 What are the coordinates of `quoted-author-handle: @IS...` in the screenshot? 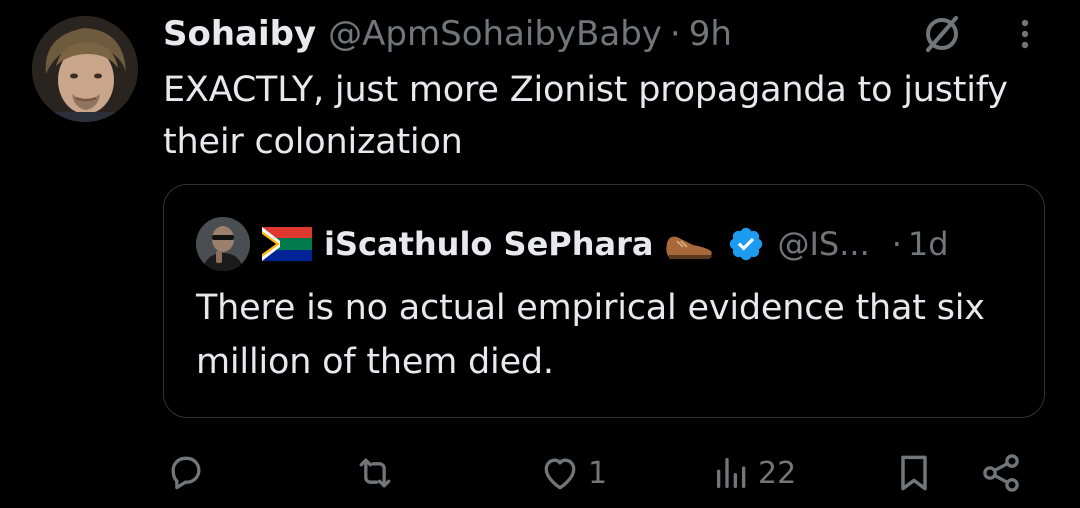 It's located at (823, 244).